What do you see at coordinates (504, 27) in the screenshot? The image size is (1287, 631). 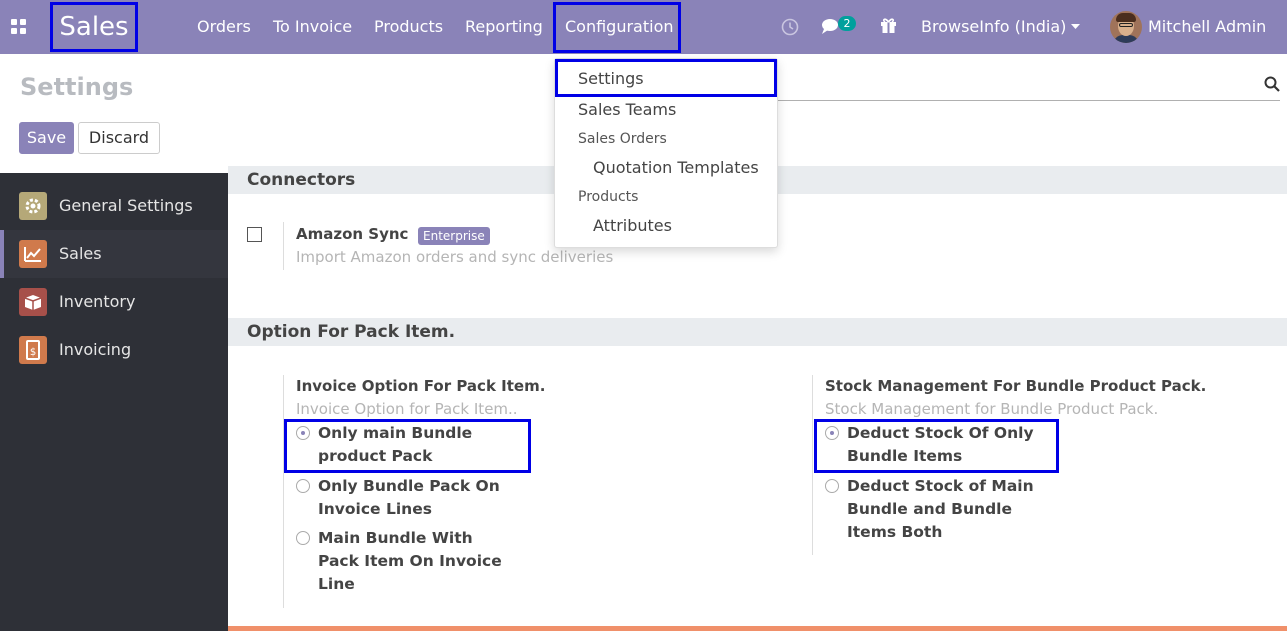 I see `menu-reporting: Reporting` at bounding box center [504, 27].